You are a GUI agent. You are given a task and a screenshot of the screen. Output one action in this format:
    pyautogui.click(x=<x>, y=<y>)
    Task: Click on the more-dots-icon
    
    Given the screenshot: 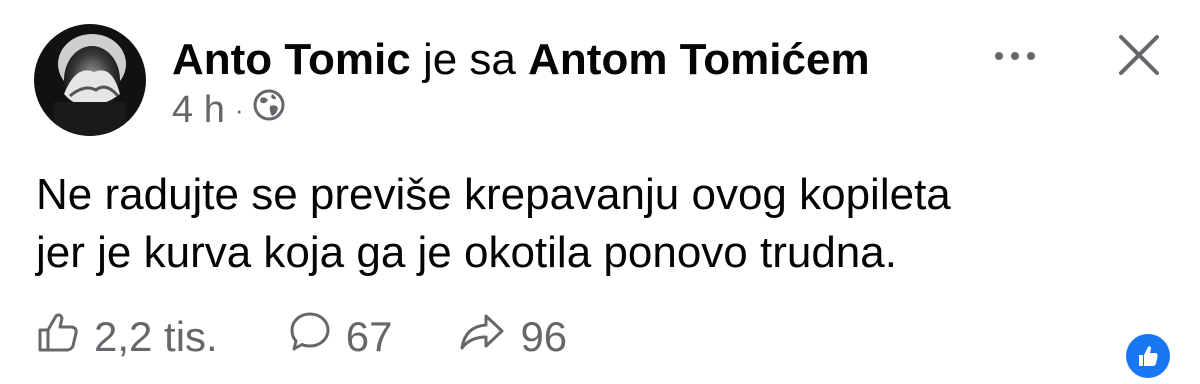 What is the action you would take?
    pyautogui.click(x=1015, y=58)
    